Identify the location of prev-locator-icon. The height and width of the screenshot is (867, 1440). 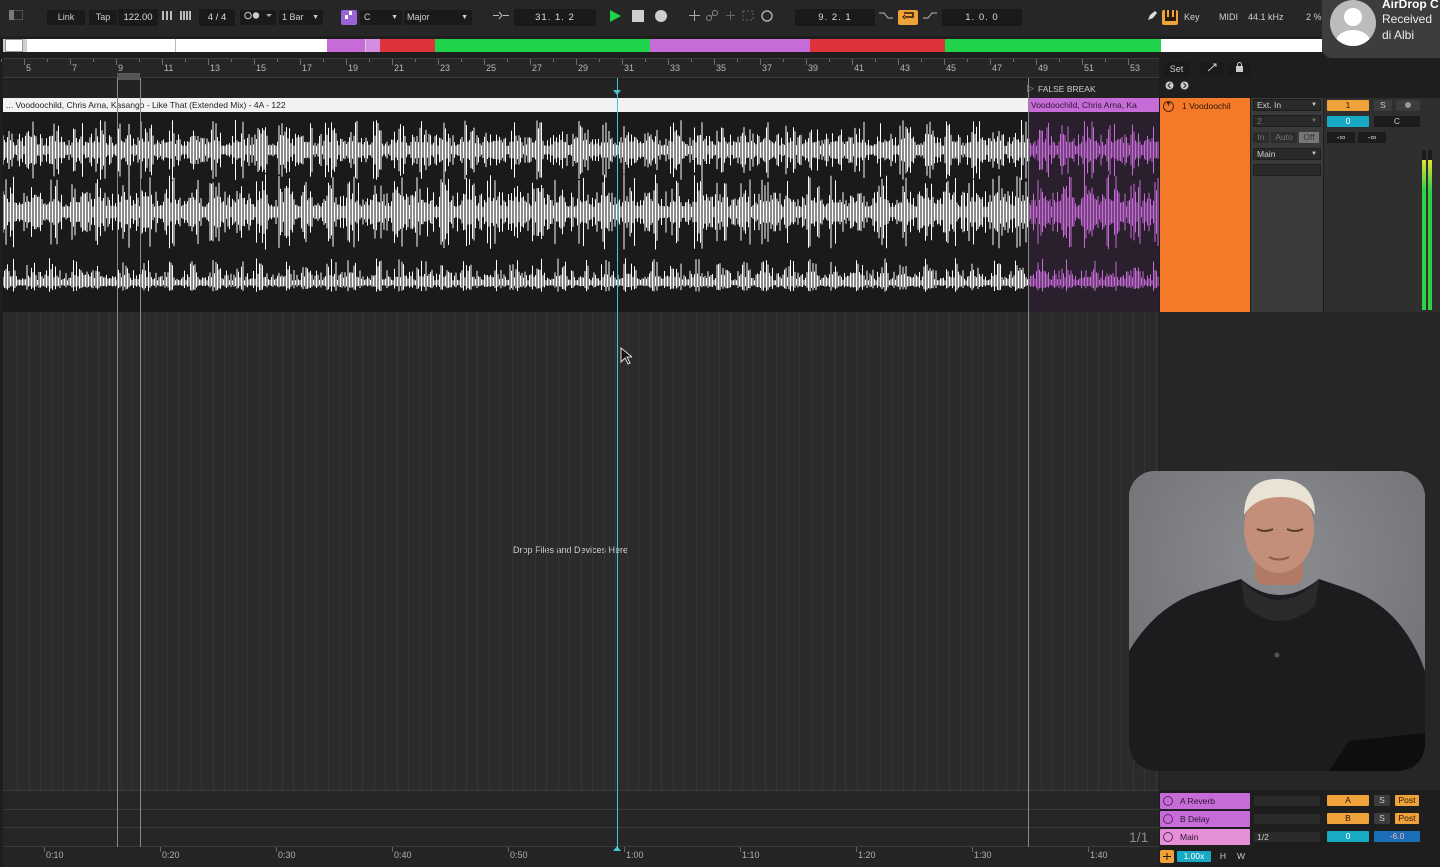
(1169, 87).